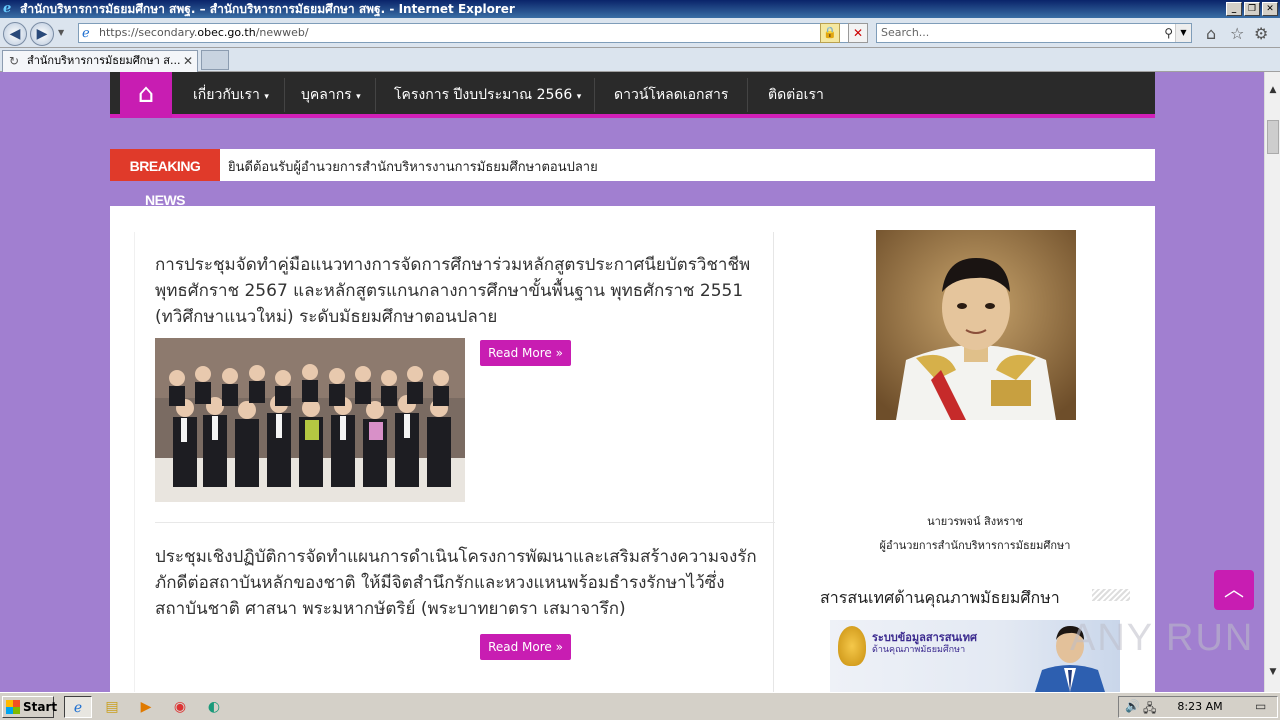  I want to click on nav-item-projects: โครงการ ปีงบประมาณ 2566 ▾, so click(487, 95).